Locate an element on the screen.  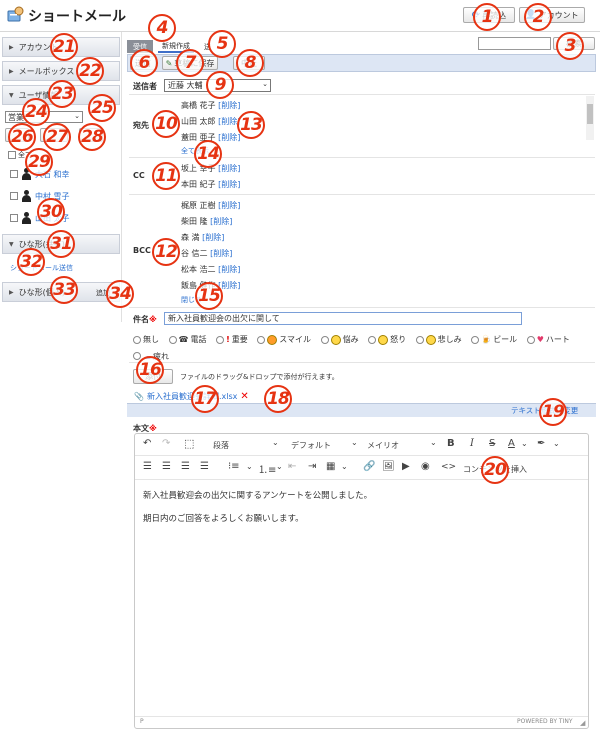
resize-handle-icon: ◢ is located at coordinates (582, 723).